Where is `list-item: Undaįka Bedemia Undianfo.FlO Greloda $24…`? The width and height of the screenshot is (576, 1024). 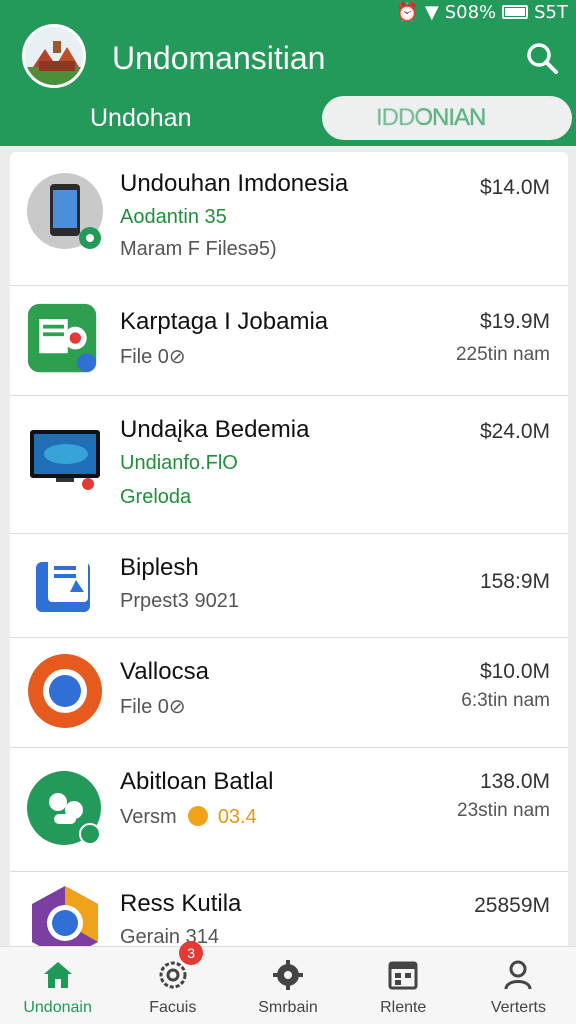
list-item: Undaįka Bedemia Undianfo.FlO Greloda $24… is located at coordinates (289, 465).